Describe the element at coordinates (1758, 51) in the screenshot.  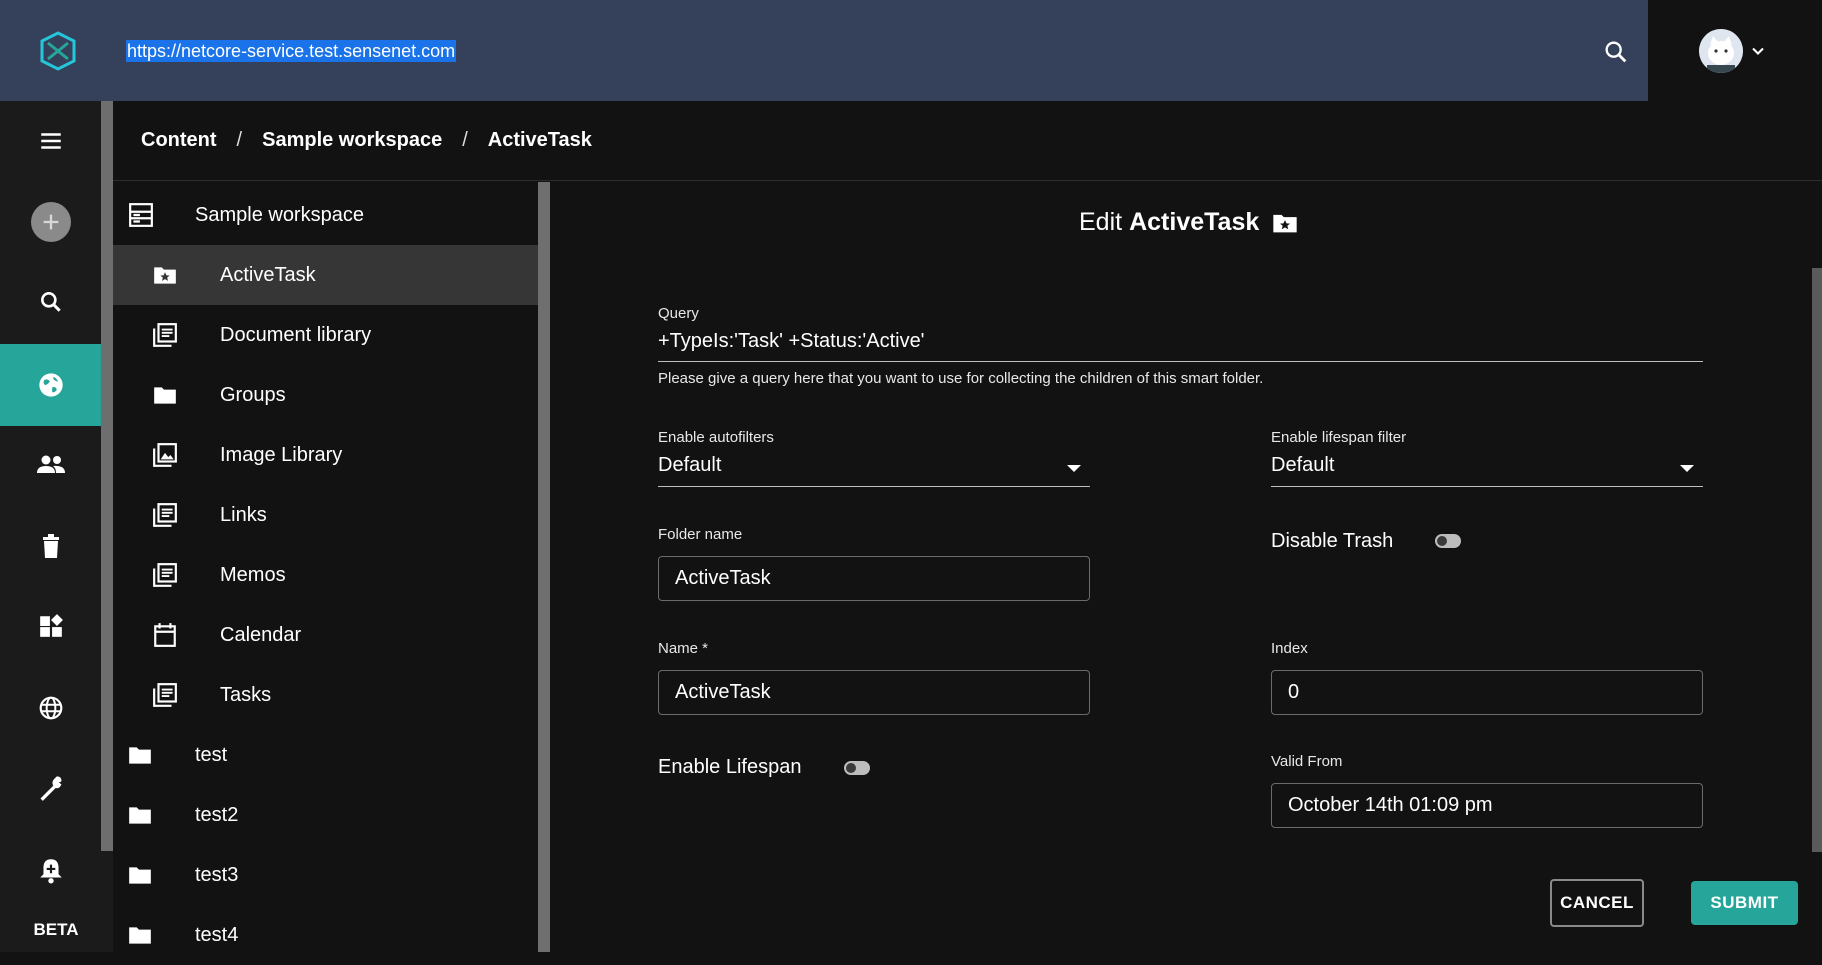
I see `chevron-down-icon` at that location.